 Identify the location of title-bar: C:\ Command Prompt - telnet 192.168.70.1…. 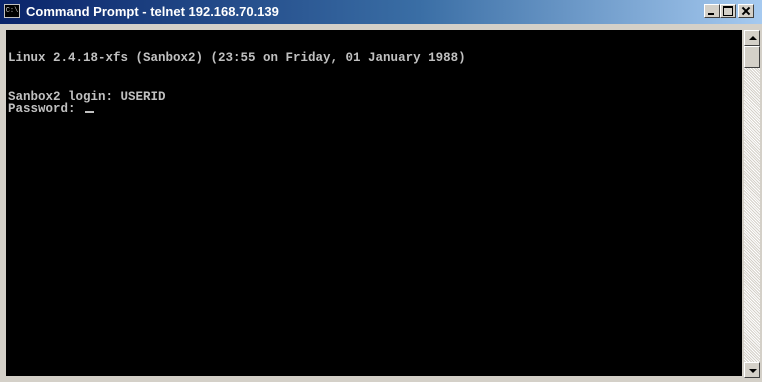
(381, 12).